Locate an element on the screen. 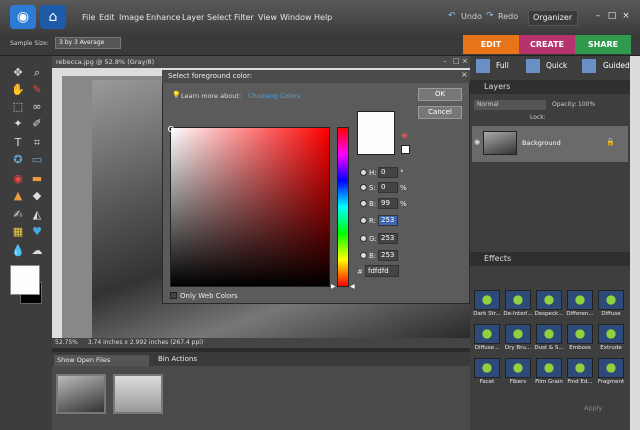  hue-slider-left-arrow: ▶ is located at coordinates (333, 286).